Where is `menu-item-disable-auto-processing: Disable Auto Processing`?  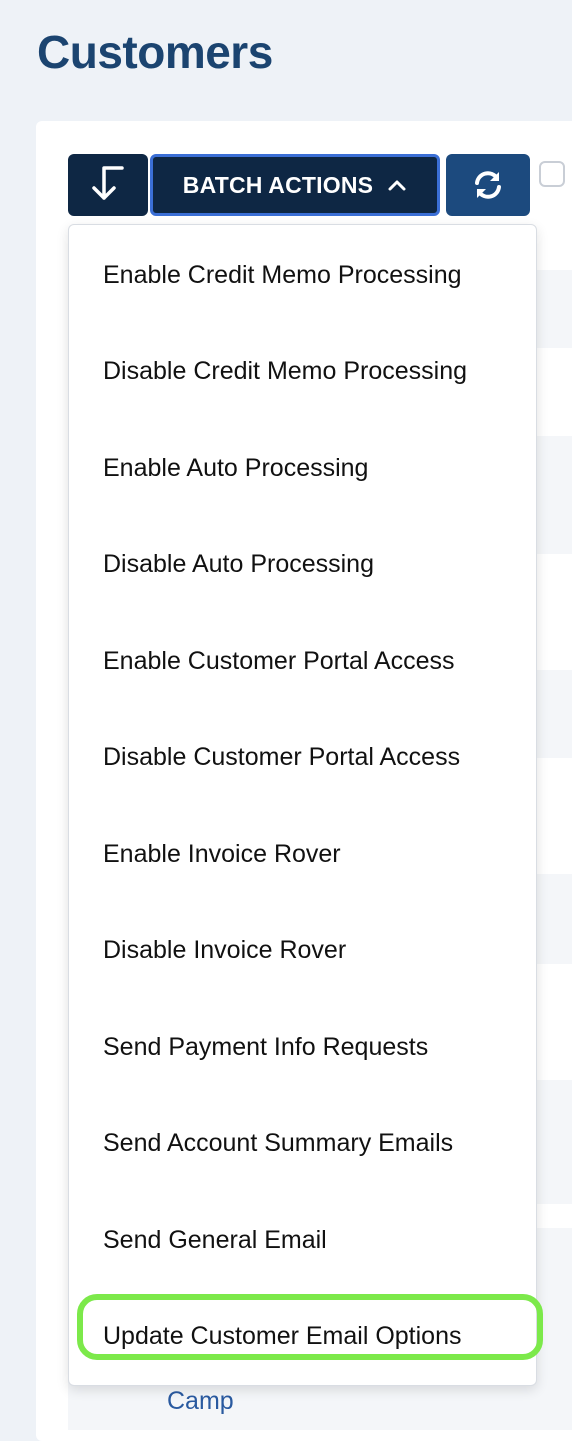
menu-item-disable-auto-processing: Disable Auto Processing is located at coordinates (238, 564).